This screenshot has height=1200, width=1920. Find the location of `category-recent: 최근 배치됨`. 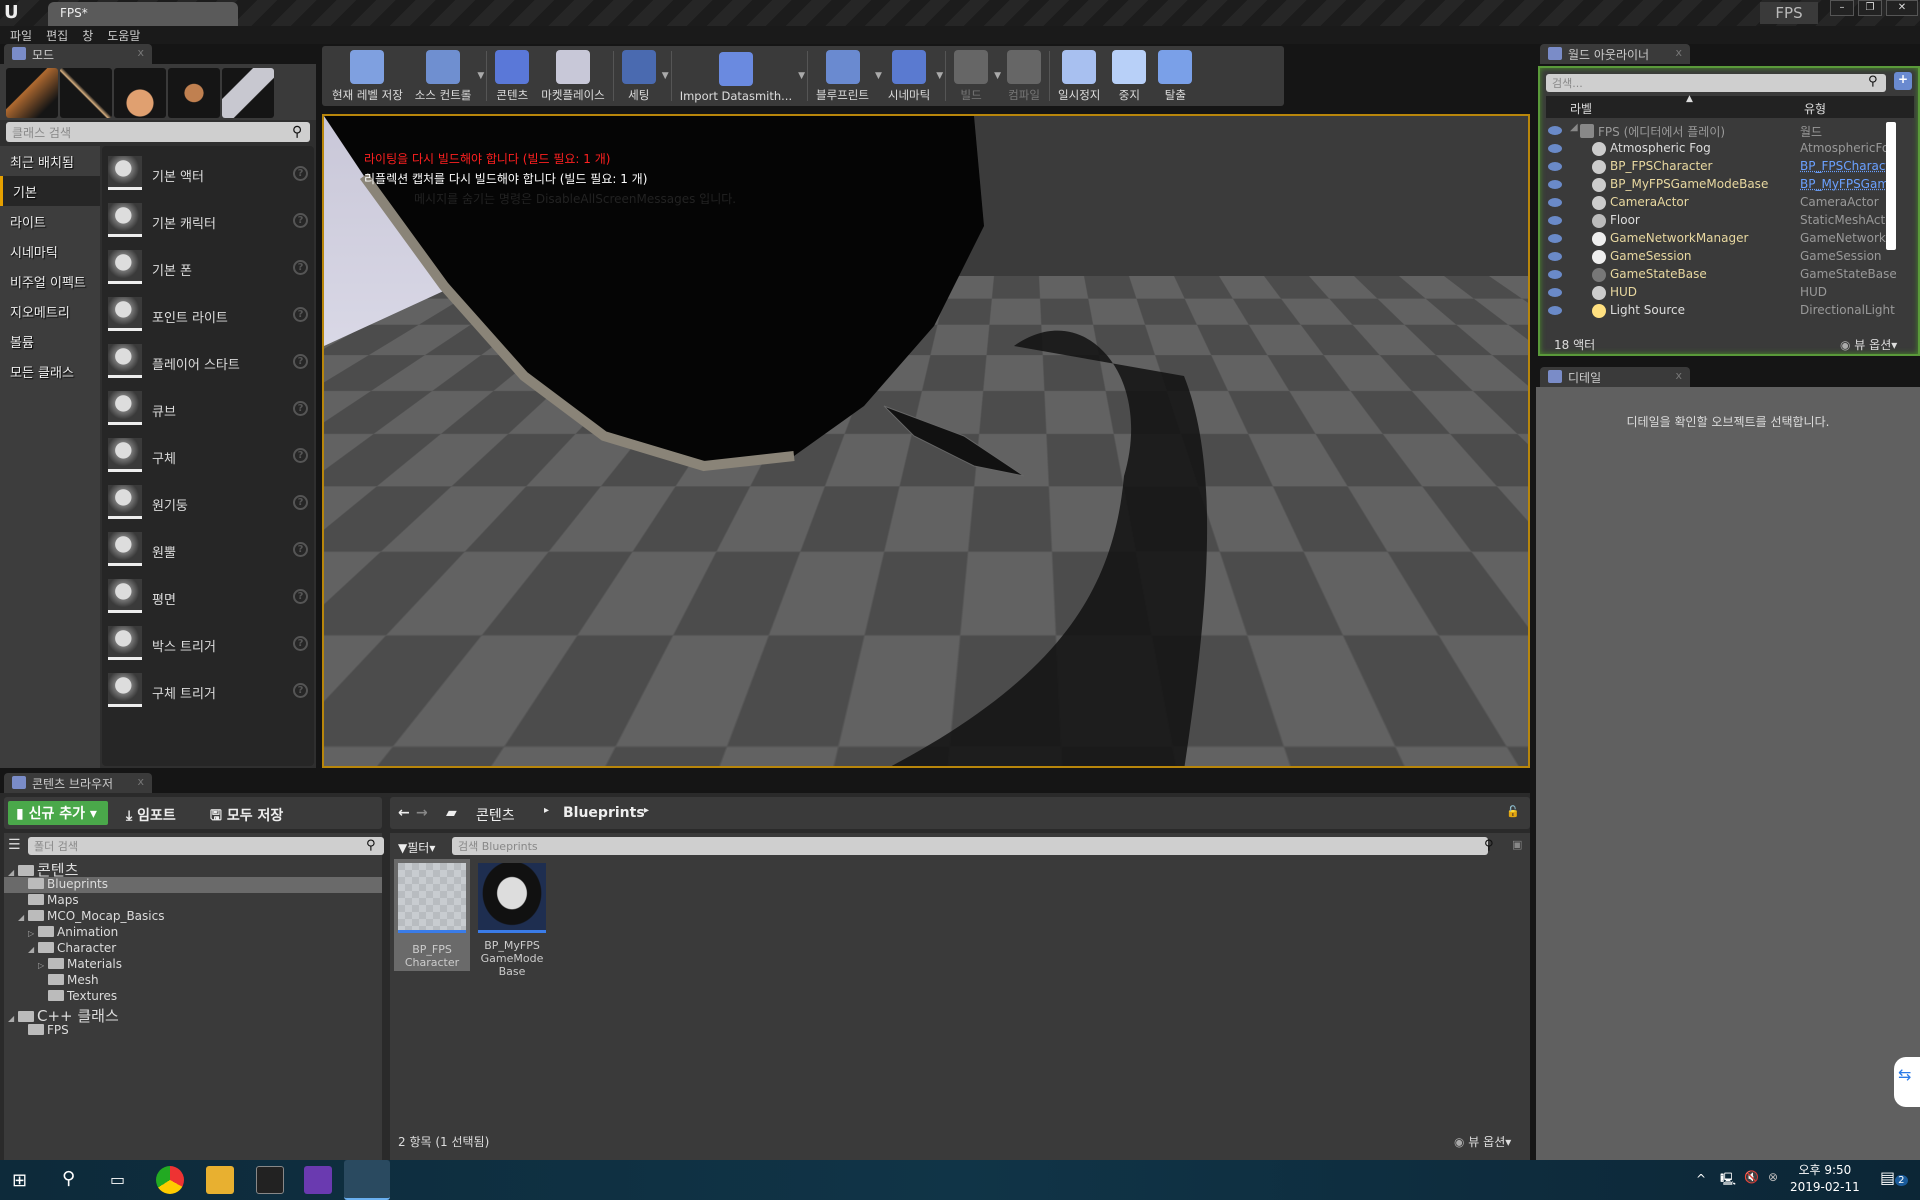

category-recent: 최근 배치됨 is located at coordinates (50, 161).